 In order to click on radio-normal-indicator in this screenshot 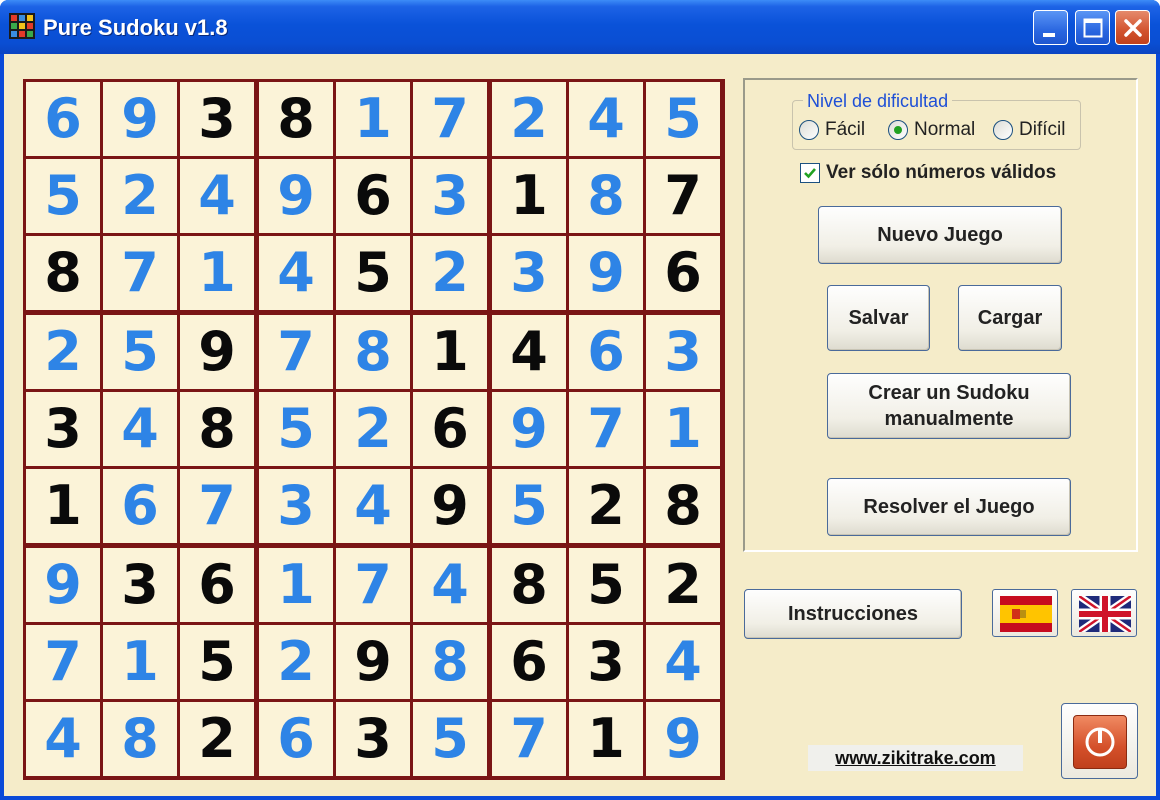, I will do `click(898, 130)`.